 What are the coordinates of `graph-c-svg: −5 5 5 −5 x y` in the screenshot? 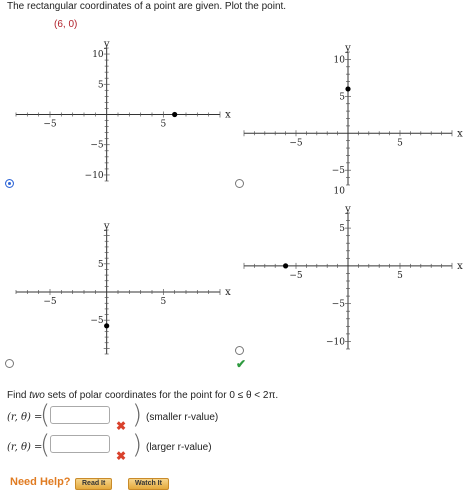 It's located at (123, 288).